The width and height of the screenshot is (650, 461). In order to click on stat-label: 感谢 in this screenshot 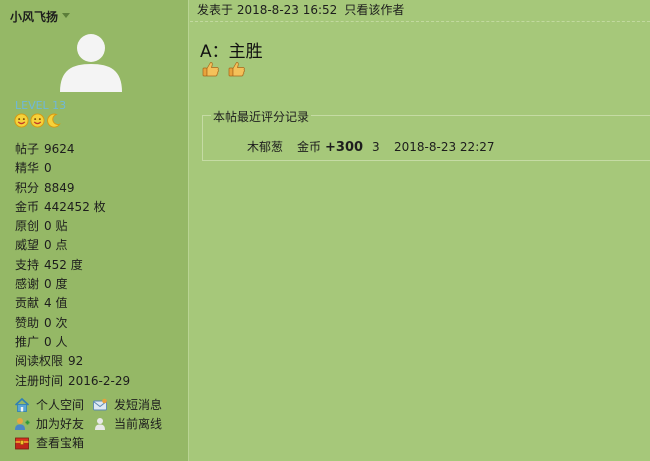, I will do `click(27, 284)`.